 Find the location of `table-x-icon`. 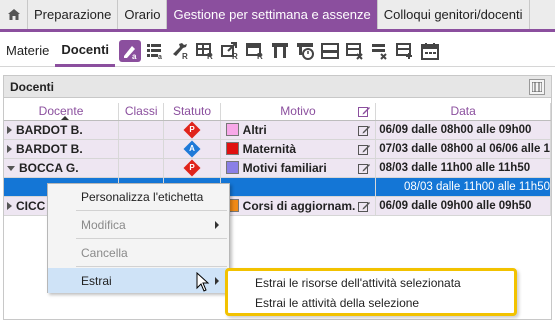

table-x-icon is located at coordinates (379, 51).